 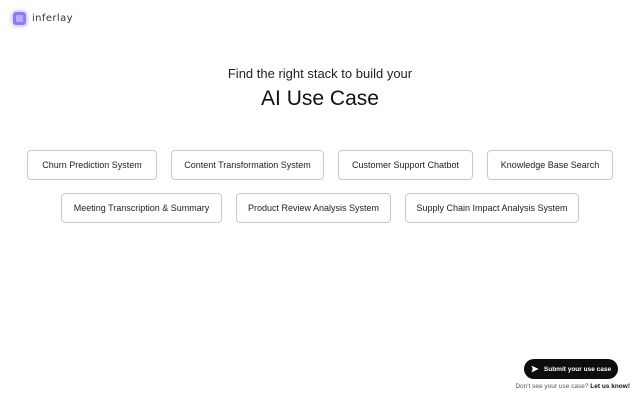 I want to click on use-case-content-transformation: Content Transformation System, so click(x=247, y=165).